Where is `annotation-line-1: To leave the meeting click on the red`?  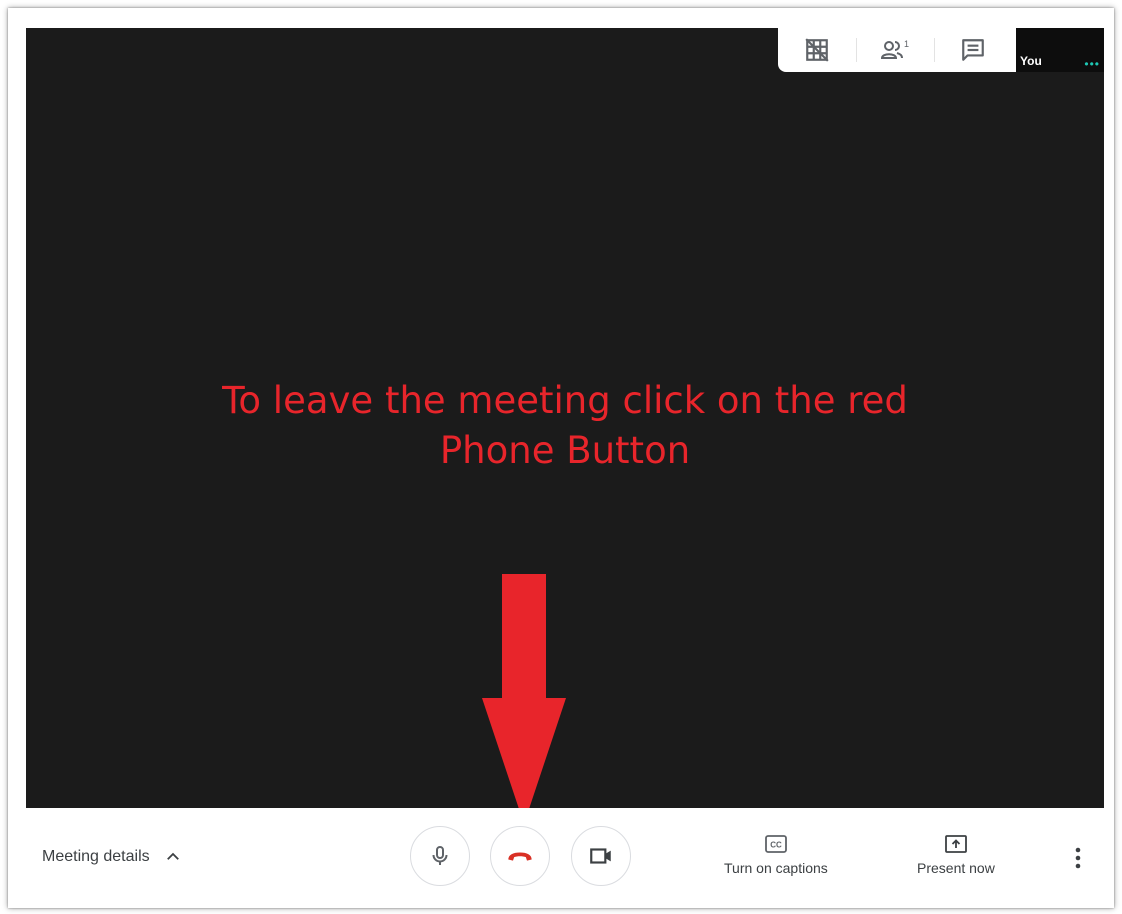
annotation-line-1: To leave the meeting click on the red is located at coordinates (565, 400).